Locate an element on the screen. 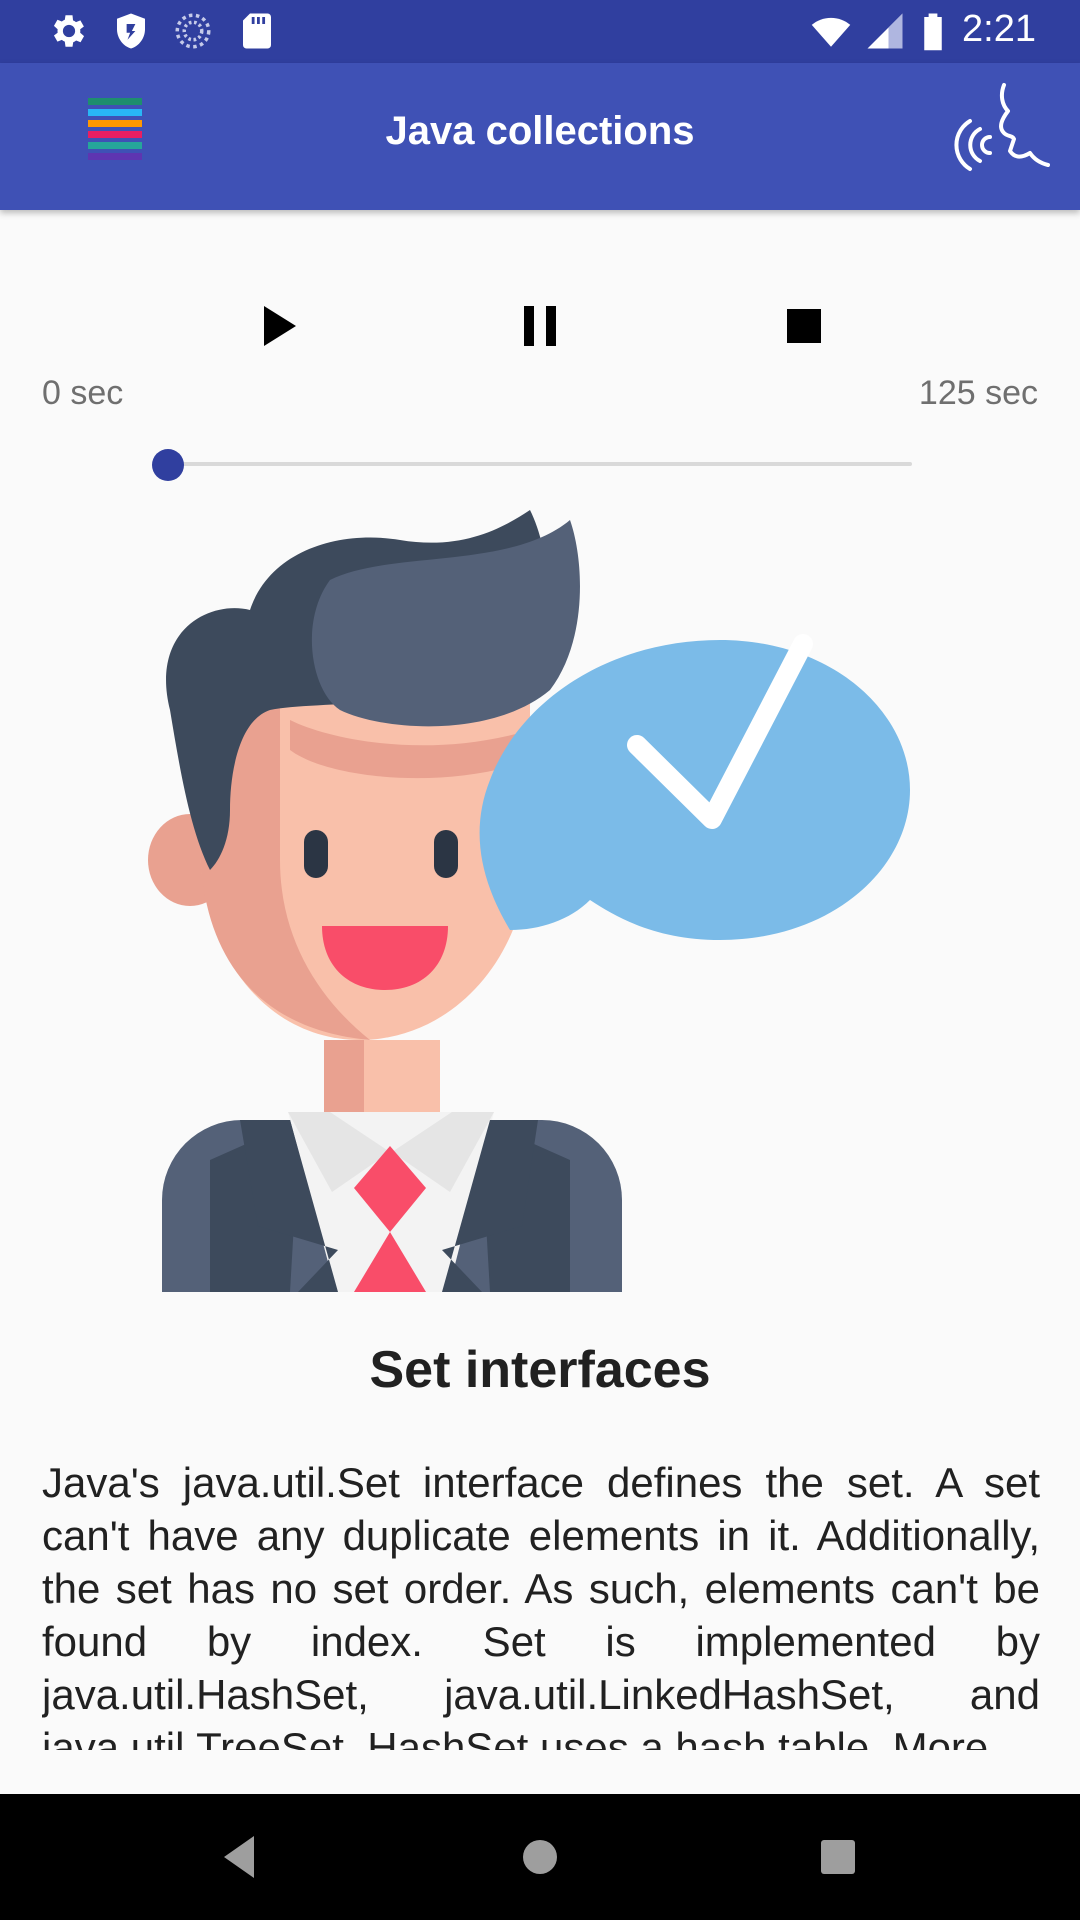  seek-bar is located at coordinates (540, 464).